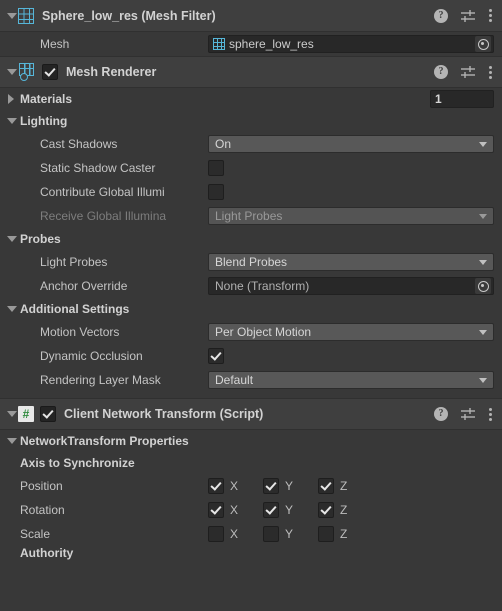 This screenshot has width=502, height=611. I want to click on mesh-asset-icon, so click(219, 44).